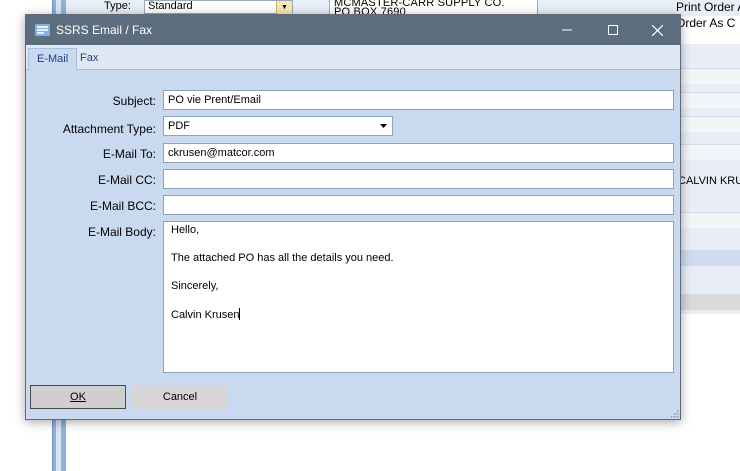 The image size is (740, 471). I want to click on close-icon, so click(657, 30).